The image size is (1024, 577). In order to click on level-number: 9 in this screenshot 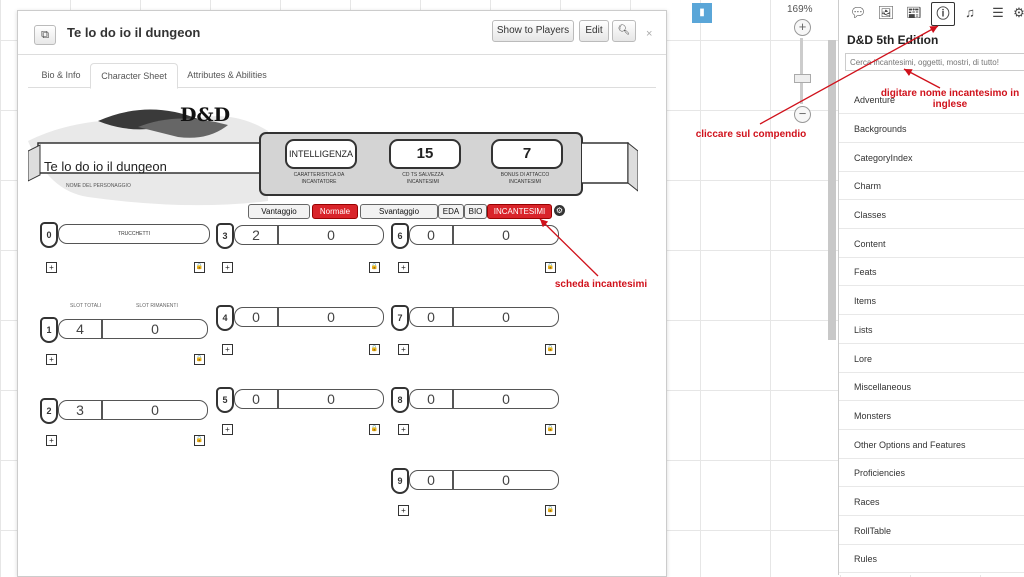, I will do `click(400, 481)`.